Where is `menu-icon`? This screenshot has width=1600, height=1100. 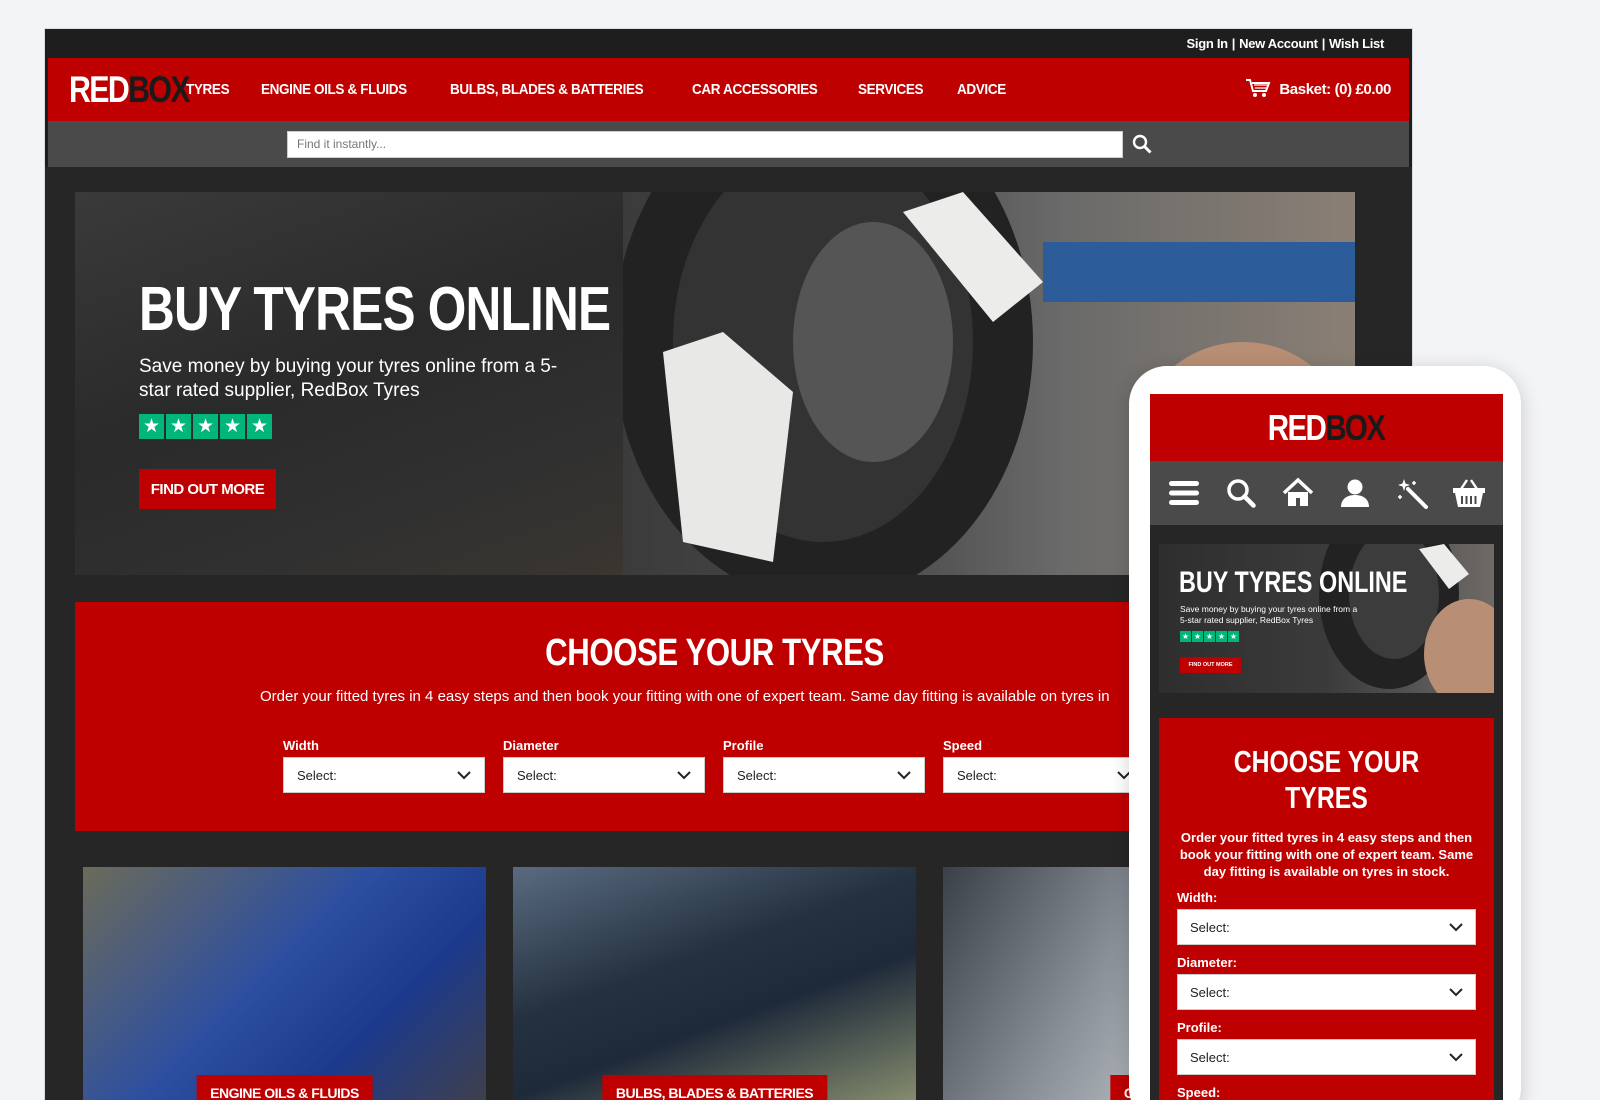
menu-icon is located at coordinates (1184, 493).